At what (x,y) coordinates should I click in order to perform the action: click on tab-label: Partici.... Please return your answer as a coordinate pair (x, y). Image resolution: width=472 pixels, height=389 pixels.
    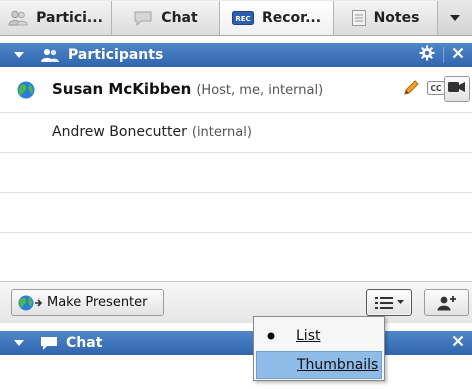
    Looking at the image, I should click on (69, 18).